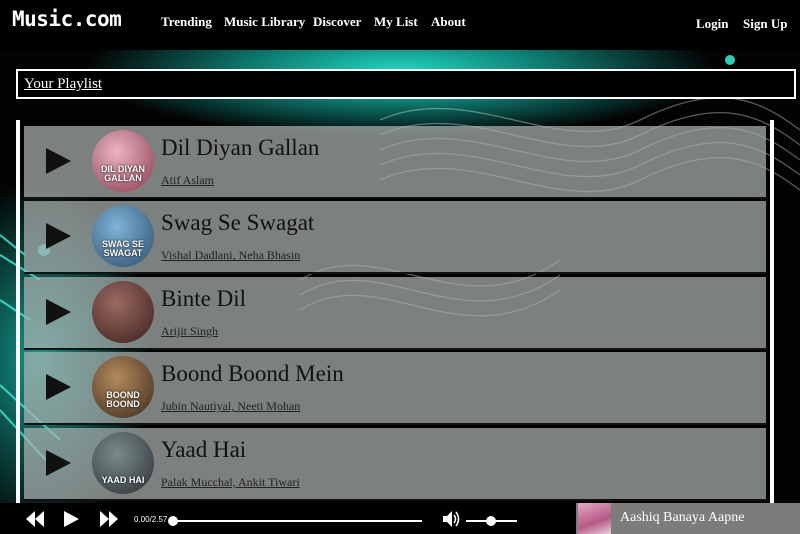  Describe the element at coordinates (18, 315) in the screenshot. I see `playlist-left-border` at that location.